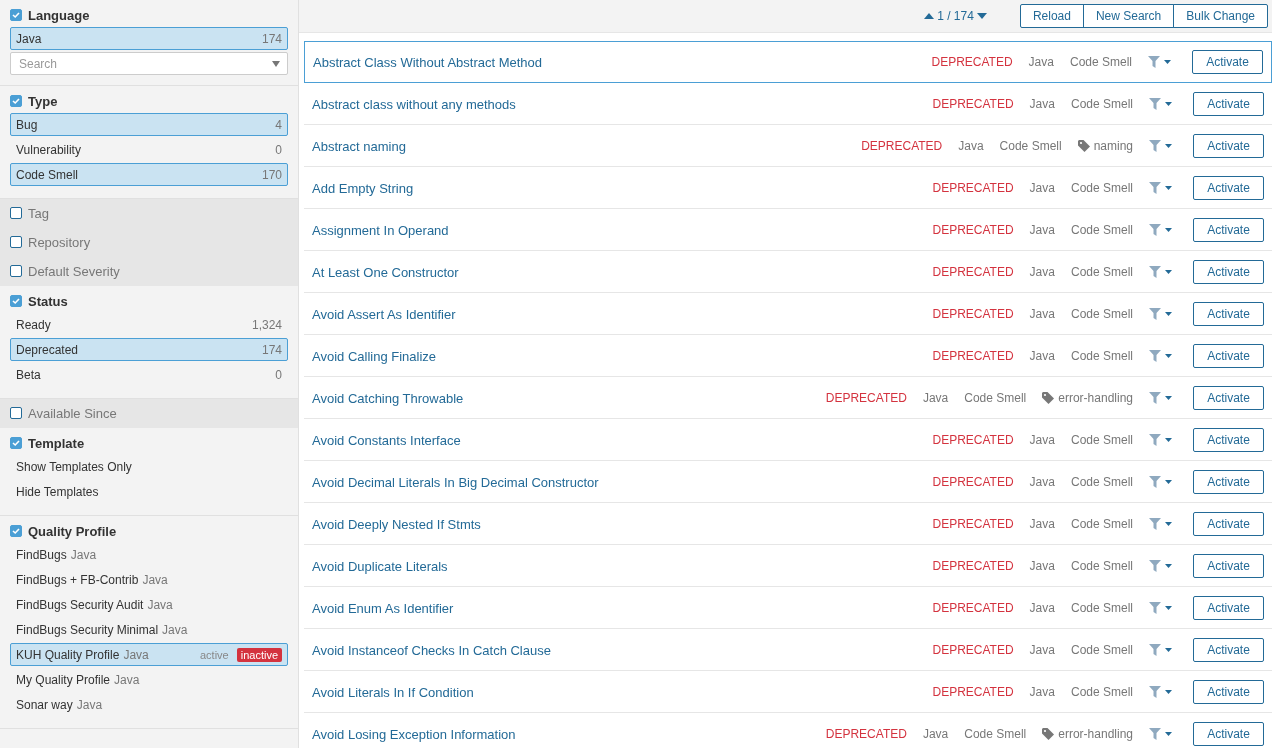 The width and height of the screenshot is (1272, 748). Describe the element at coordinates (149, 491) in the screenshot. I see `facet-item: Hide Templates` at that location.